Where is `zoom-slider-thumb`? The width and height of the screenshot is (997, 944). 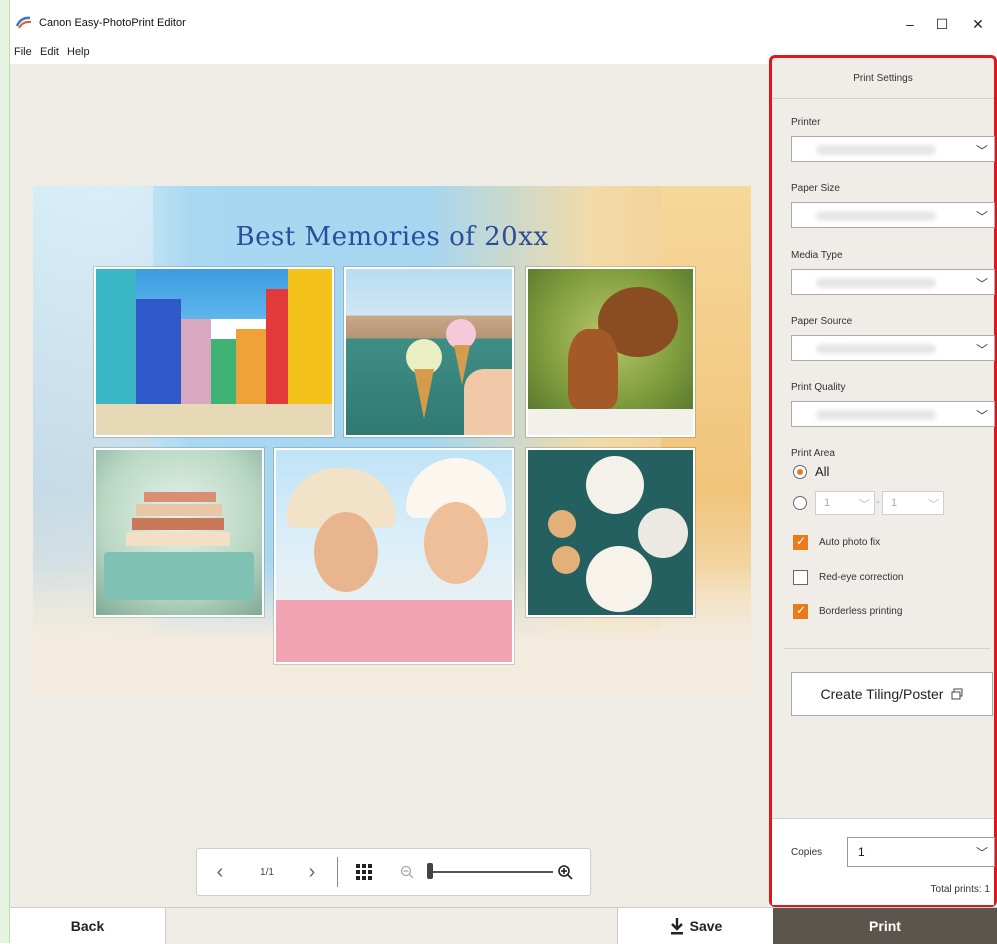 zoom-slider-thumb is located at coordinates (430, 871).